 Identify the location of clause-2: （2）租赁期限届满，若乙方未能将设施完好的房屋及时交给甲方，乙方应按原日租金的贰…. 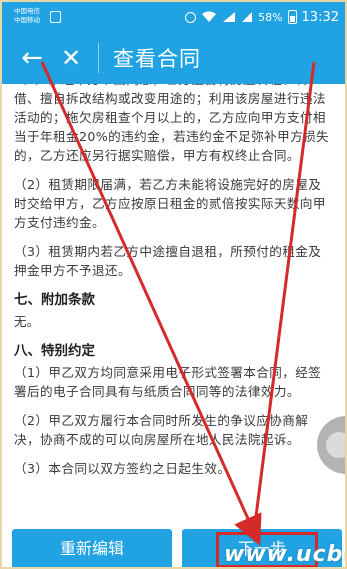
(170, 203).